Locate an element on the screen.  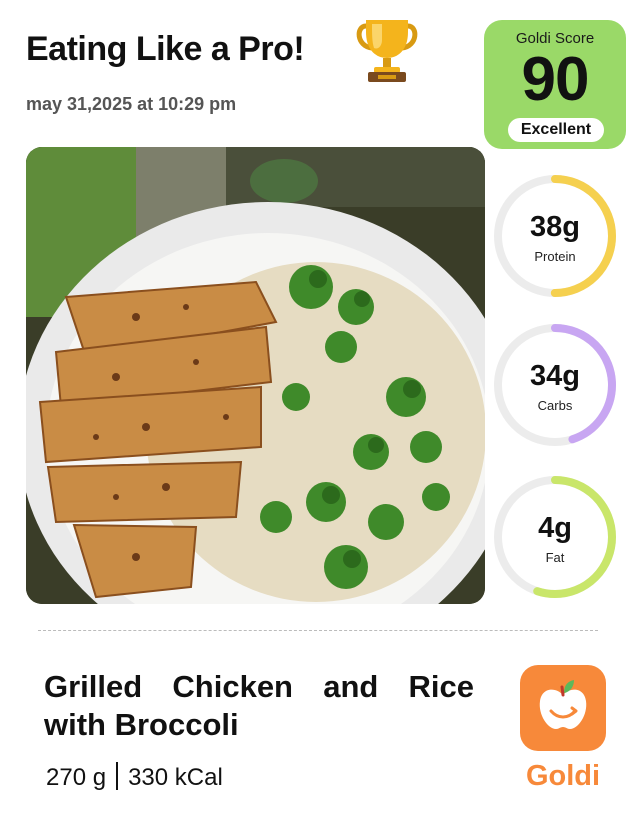
apple-icon is located at coordinates (563, 704).